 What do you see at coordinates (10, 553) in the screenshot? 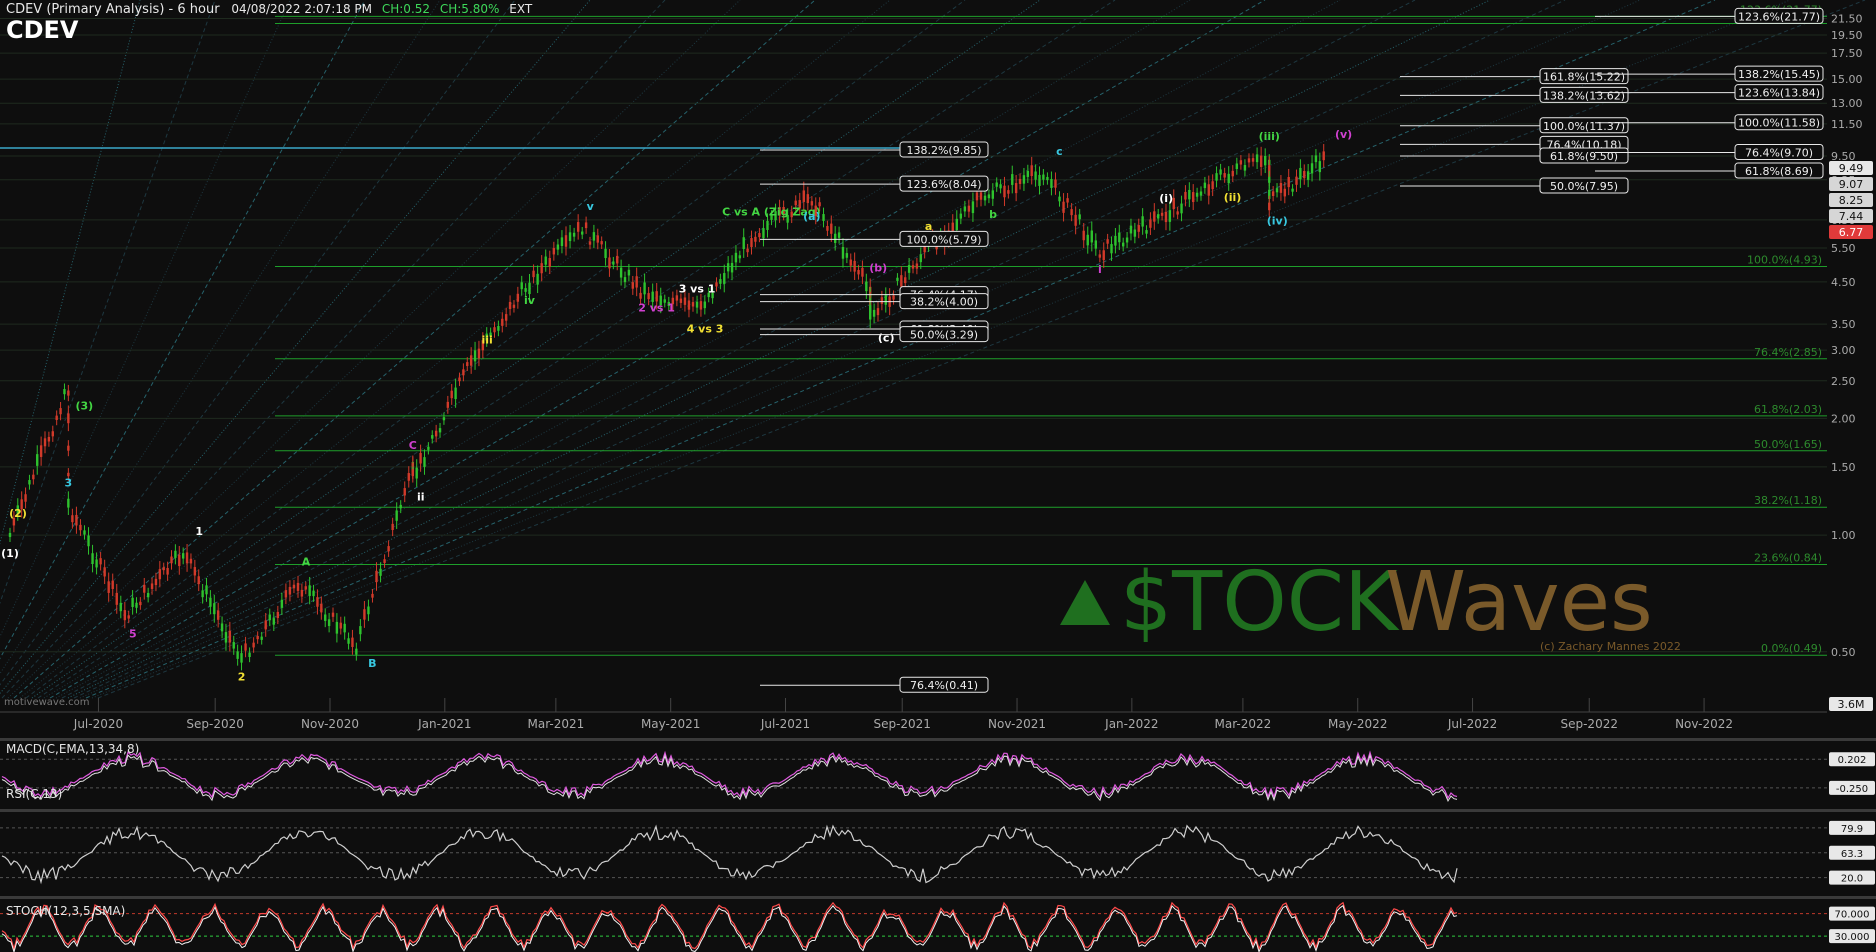
I see `wave-label: (1)` at bounding box center [10, 553].